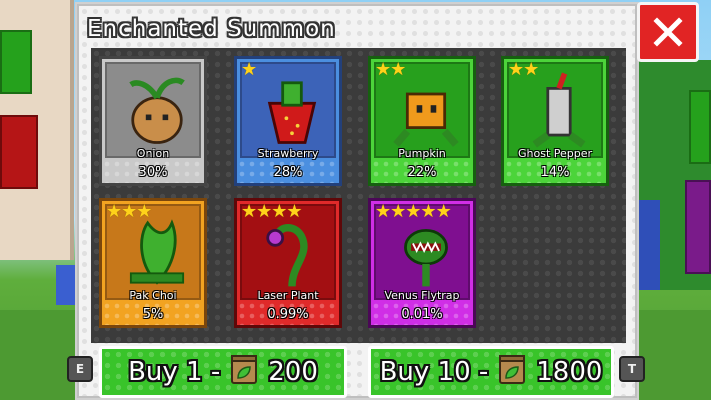 The height and width of the screenshot is (400, 711). Describe the element at coordinates (293, 372) in the screenshot. I see `buy-one-price: 200` at that location.